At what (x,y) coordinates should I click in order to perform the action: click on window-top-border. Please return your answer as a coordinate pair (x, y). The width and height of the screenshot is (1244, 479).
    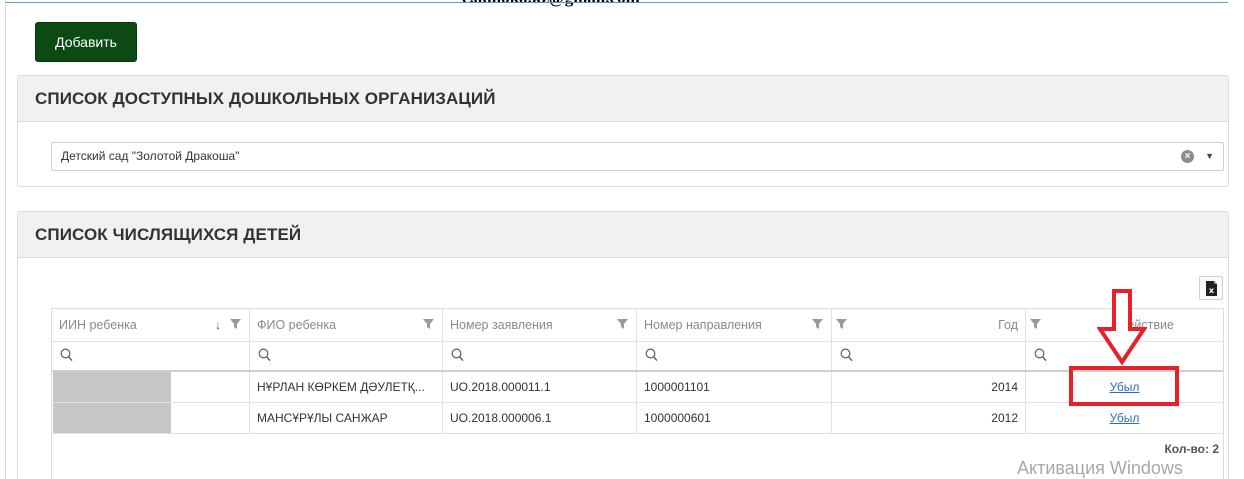
    Looking at the image, I should click on (617, 2).